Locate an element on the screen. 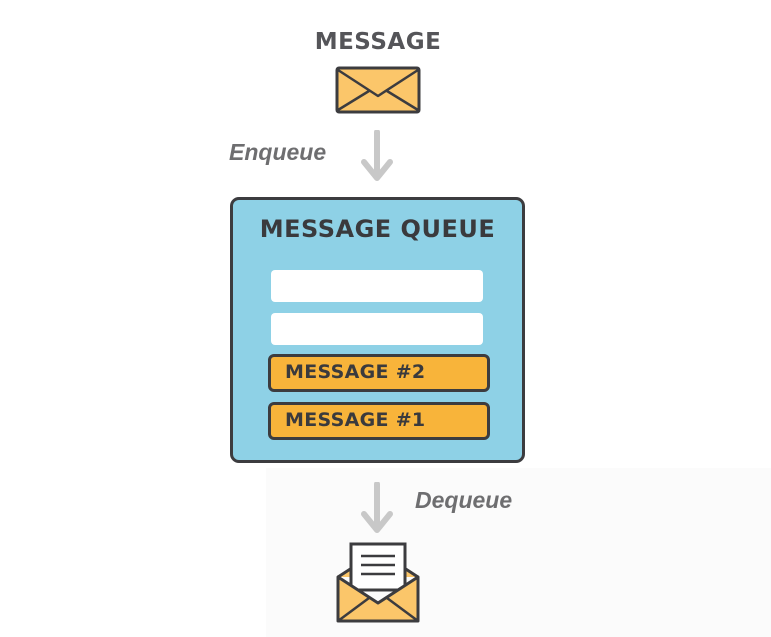 The image size is (771, 637). queue-item-message-1: MESSAGE #1 is located at coordinates (379, 421).